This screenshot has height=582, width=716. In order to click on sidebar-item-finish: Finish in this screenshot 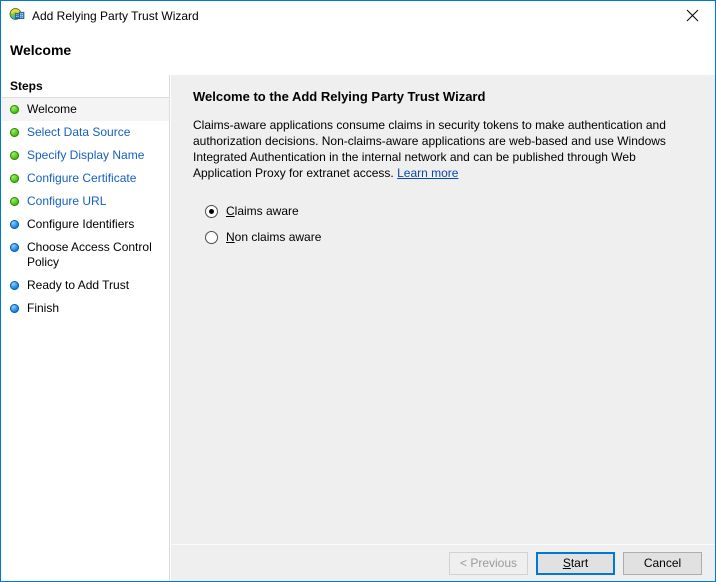, I will do `click(85, 308)`.